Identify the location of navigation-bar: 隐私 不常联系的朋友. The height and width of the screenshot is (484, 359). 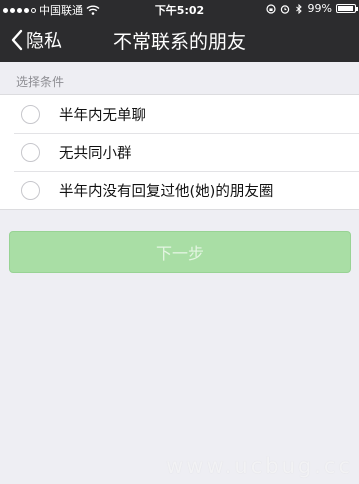
(179, 40).